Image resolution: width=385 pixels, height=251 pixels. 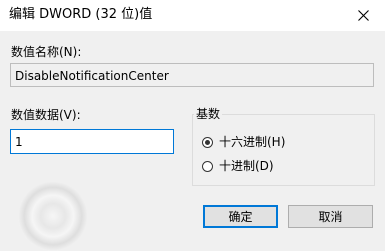 What do you see at coordinates (208, 114) in the screenshot?
I see `base-group-title: 基数` at bounding box center [208, 114].